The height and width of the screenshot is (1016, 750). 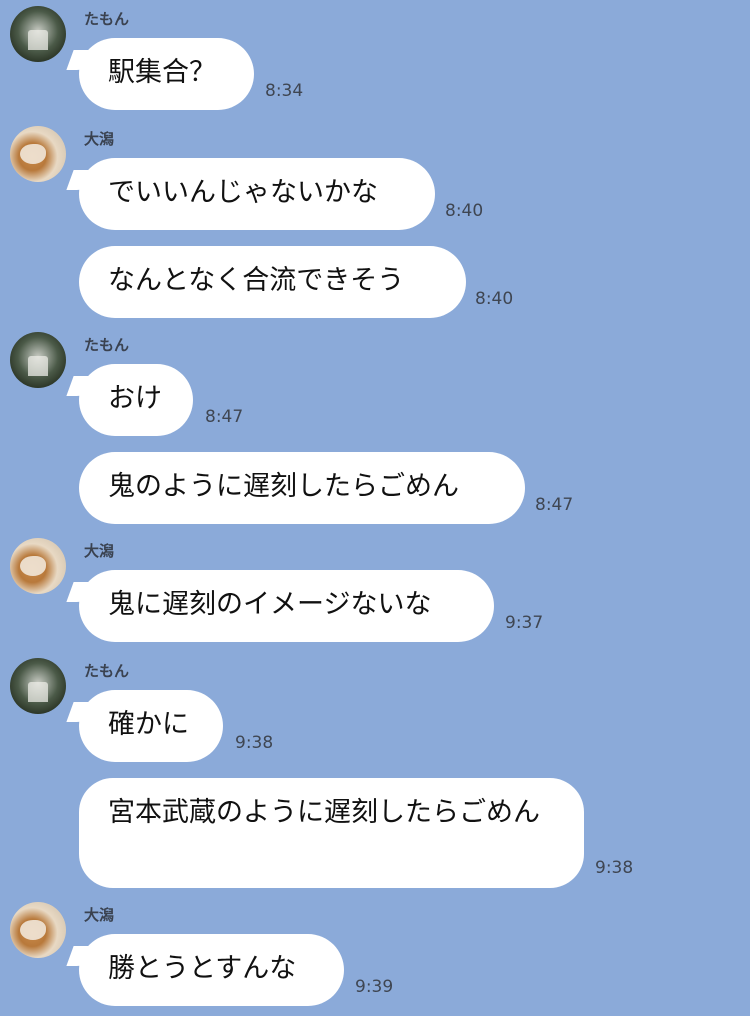 What do you see at coordinates (256, 280) in the screenshot?
I see `message-text: なんとなく合流できそう` at bounding box center [256, 280].